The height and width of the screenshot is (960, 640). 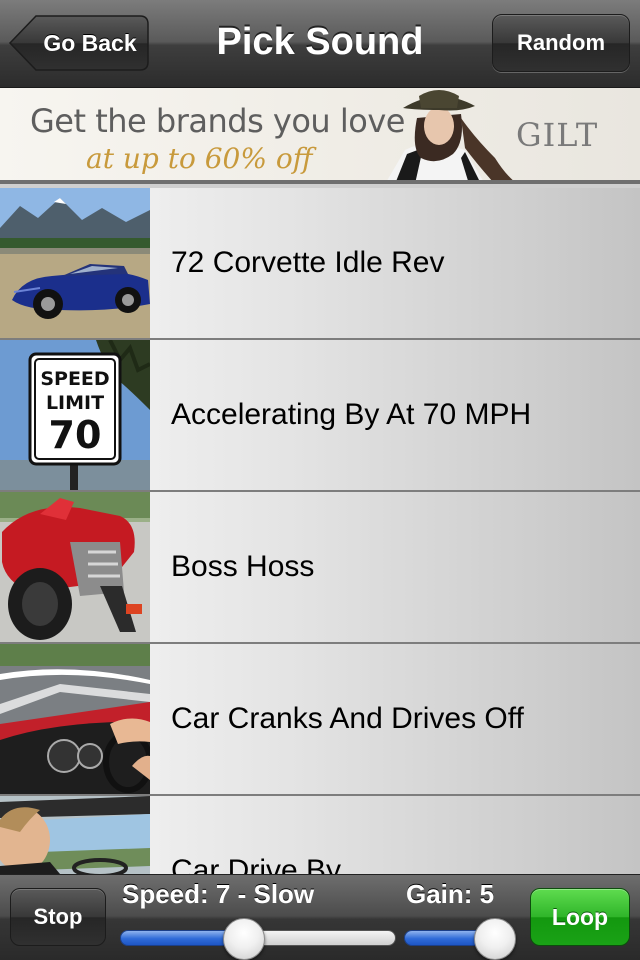 I want to click on random-button: Random, so click(x=561, y=43).